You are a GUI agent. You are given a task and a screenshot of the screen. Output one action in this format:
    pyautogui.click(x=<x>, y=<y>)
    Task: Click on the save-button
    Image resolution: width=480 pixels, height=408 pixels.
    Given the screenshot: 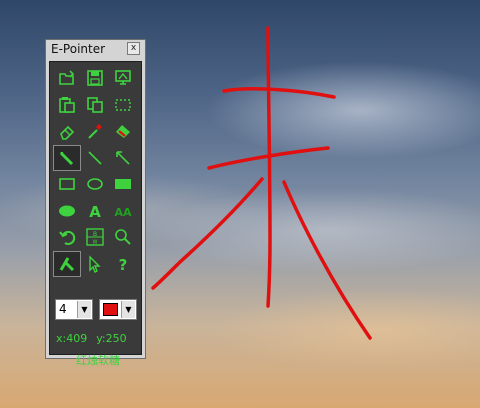 What is the action you would take?
    pyautogui.click(x=95, y=78)
    